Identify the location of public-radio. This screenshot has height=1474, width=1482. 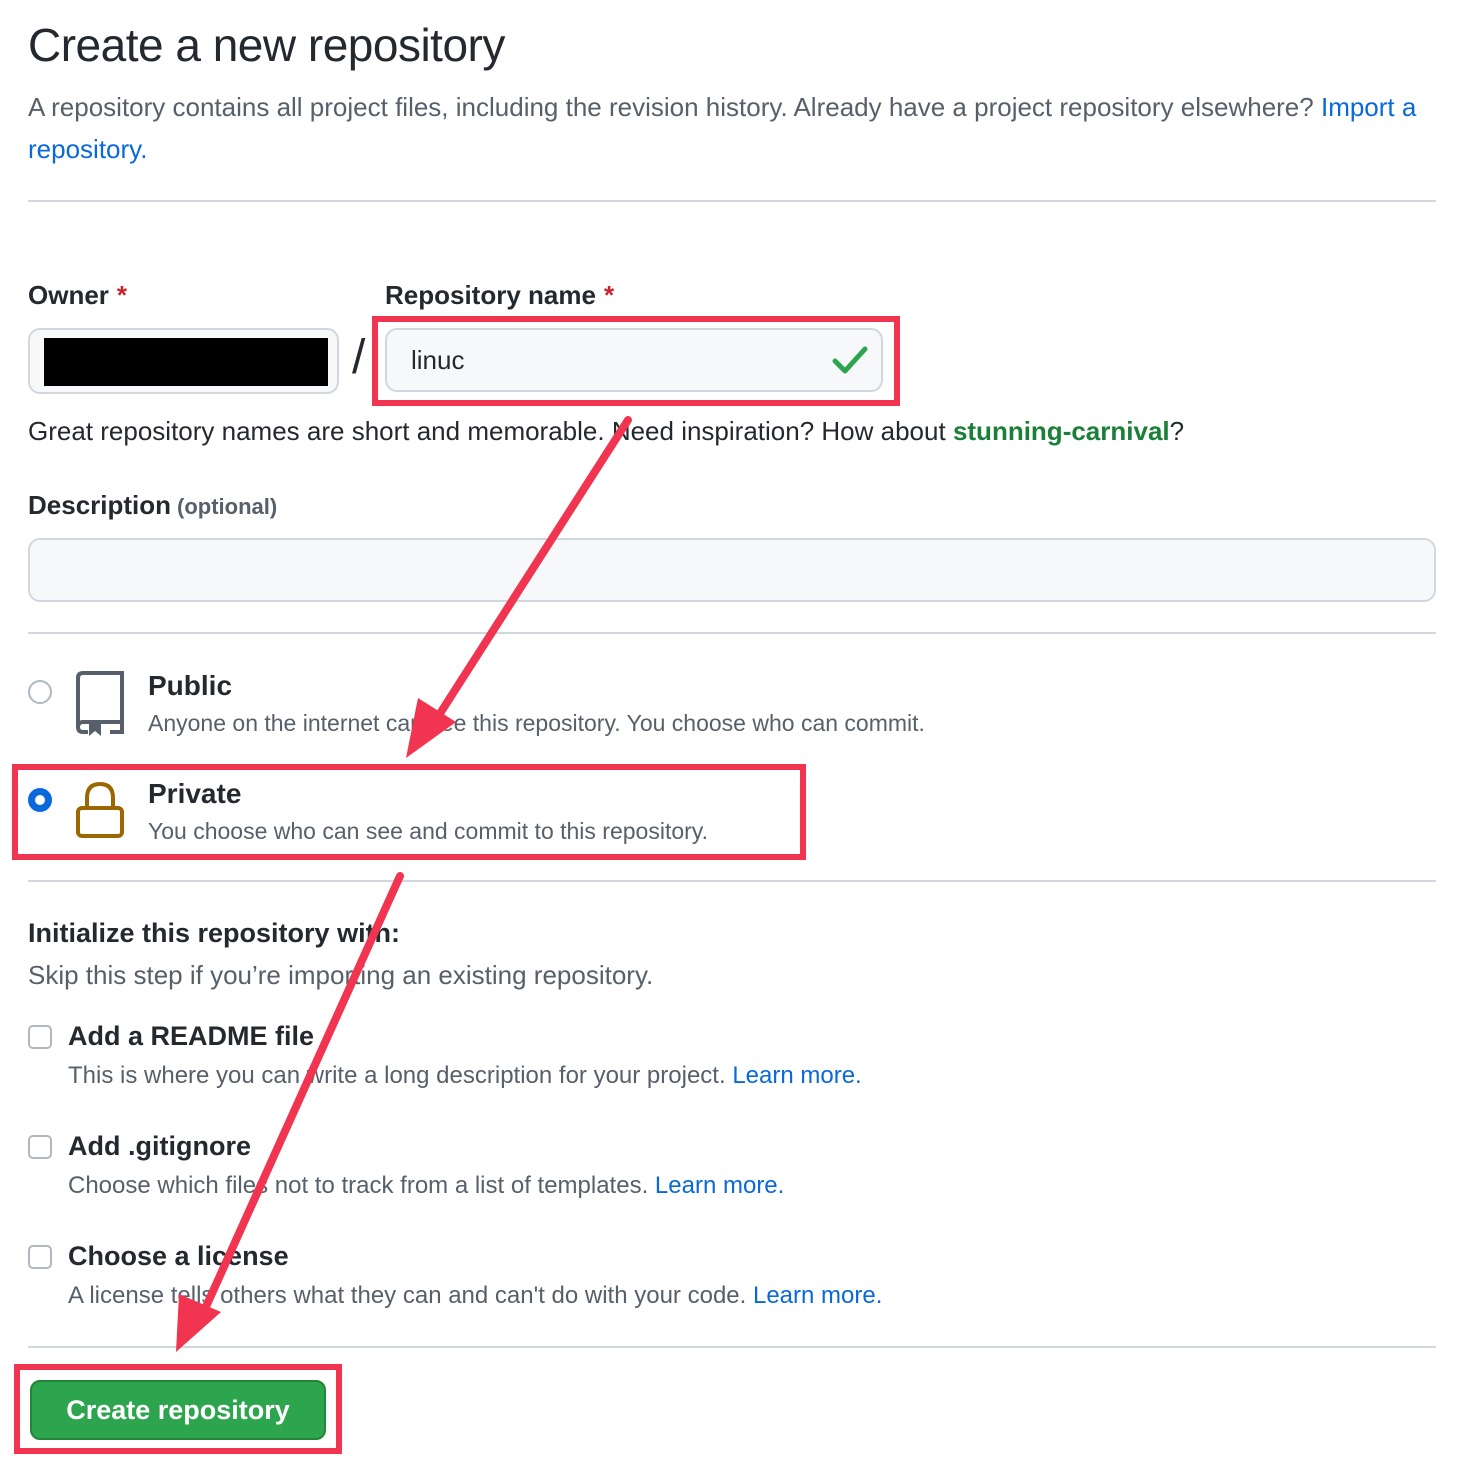
(40, 692).